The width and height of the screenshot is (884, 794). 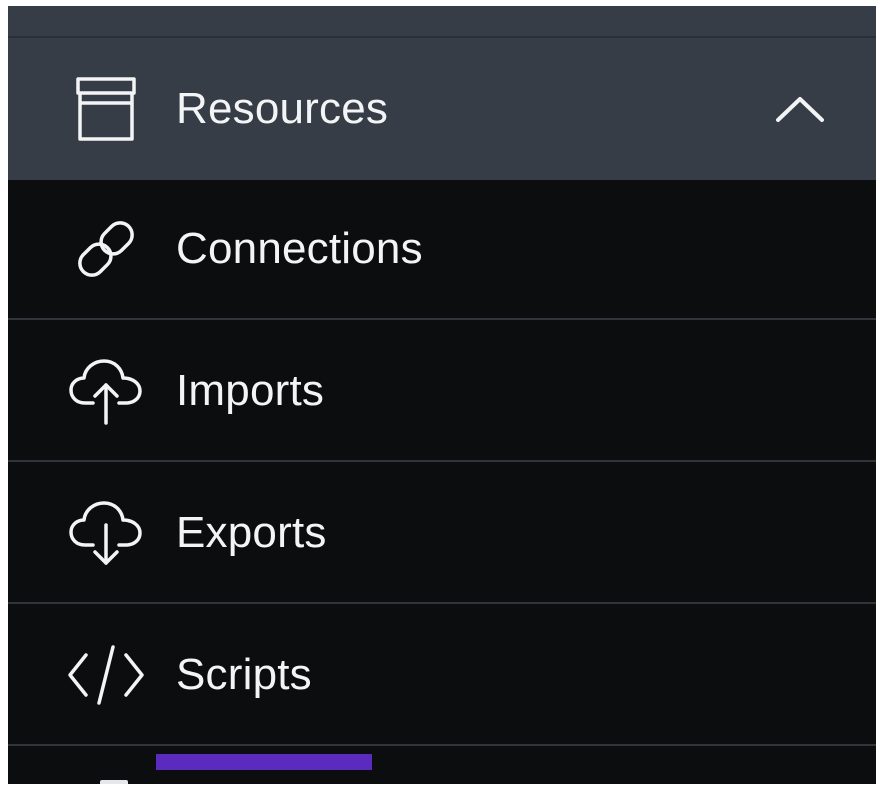 What do you see at coordinates (106, 675) in the screenshot?
I see `code-icon` at bounding box center [106, 675].